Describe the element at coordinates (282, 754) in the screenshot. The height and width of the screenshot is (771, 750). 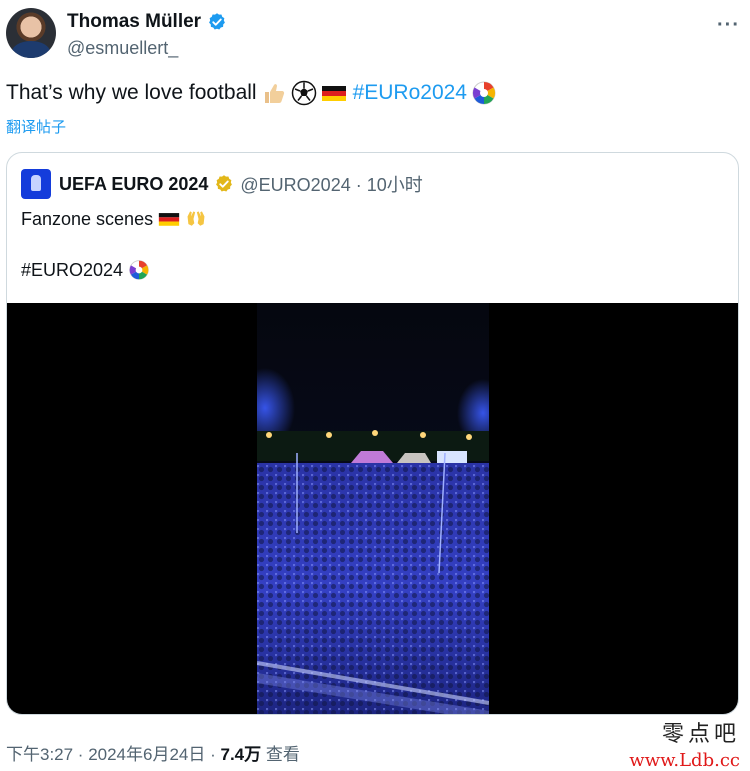
I see `views-label: 查看` at that location.